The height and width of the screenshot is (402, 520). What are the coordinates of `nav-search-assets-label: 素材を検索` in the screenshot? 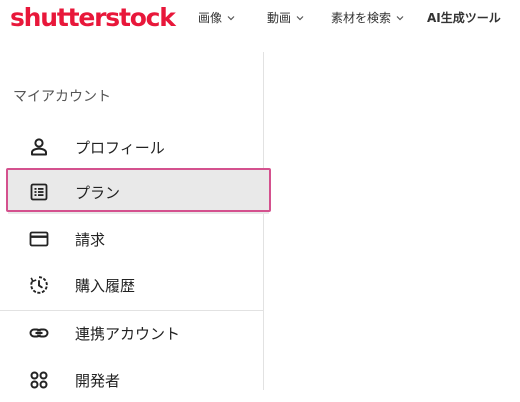 It's located at (361, 18).